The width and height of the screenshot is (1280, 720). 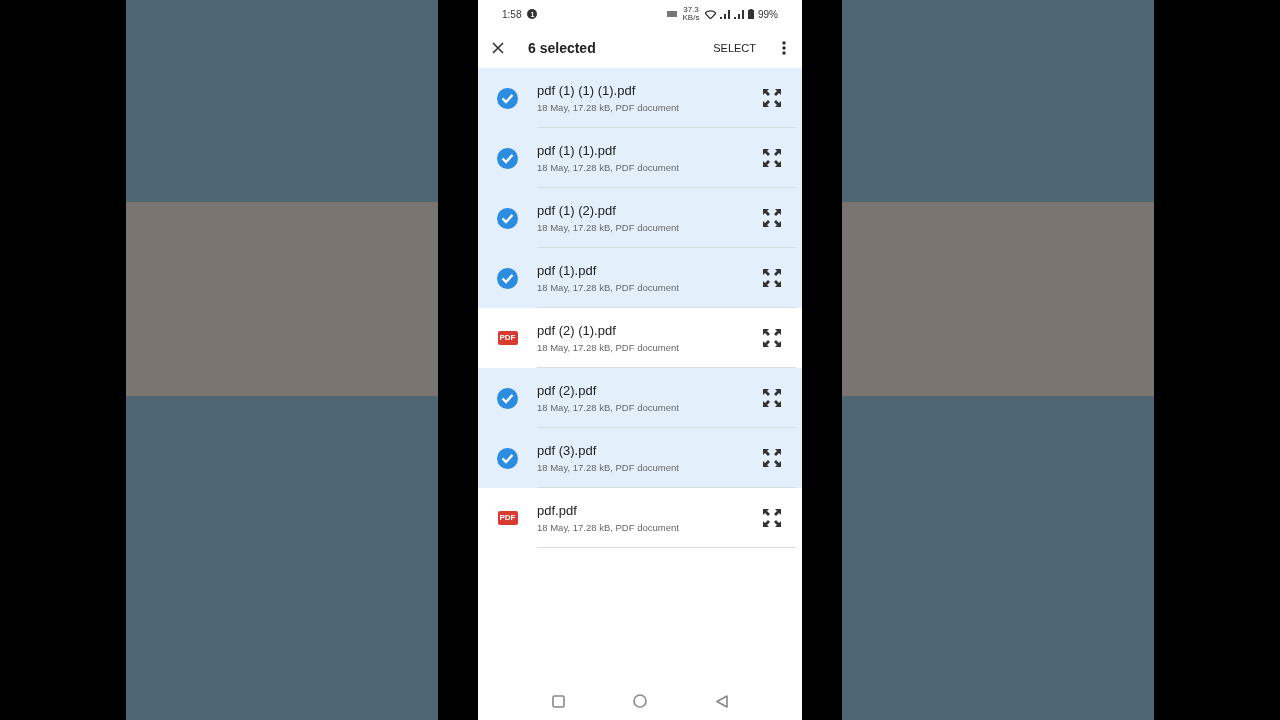 I want to click on select-button: SELECT, so click(x=734, y=48).